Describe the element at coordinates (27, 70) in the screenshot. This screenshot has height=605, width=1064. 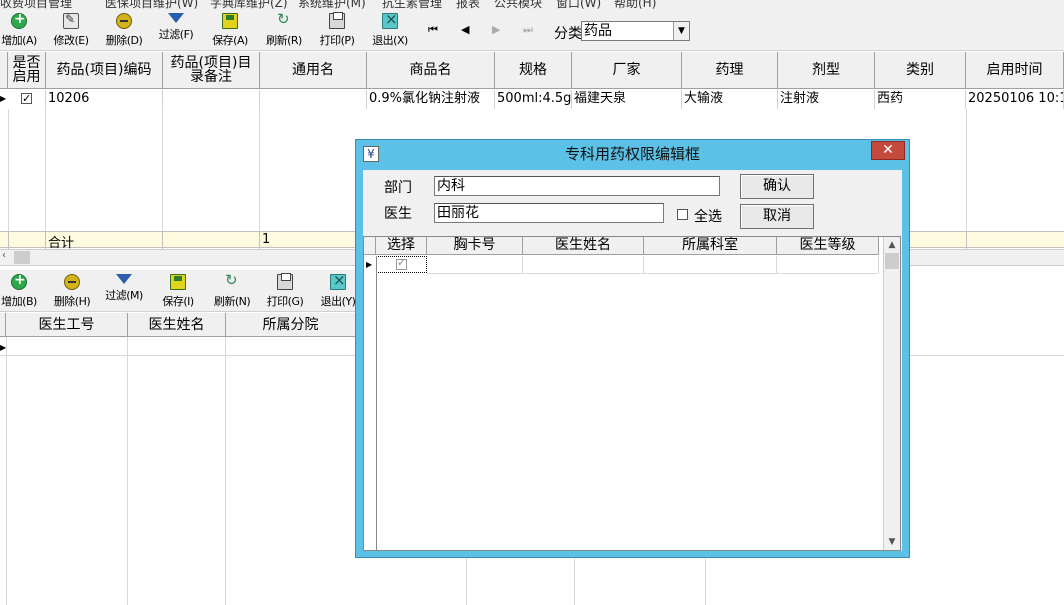
I see `col-enabled: 是否启用` at that location.